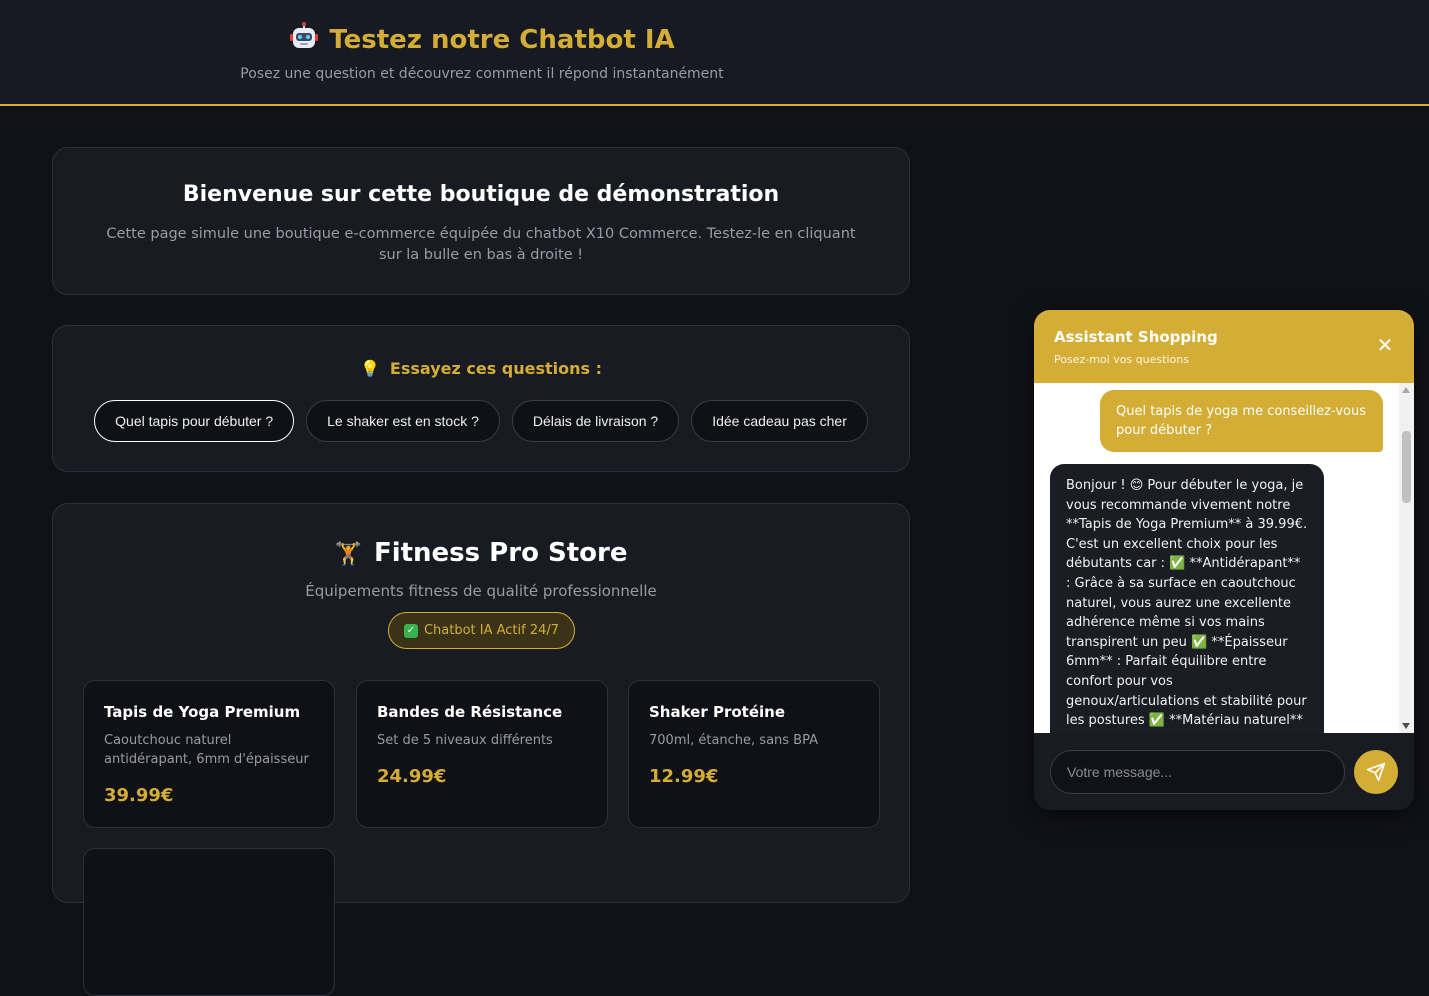 This screenshot has width=1429, height=996. I want to click on product-price: 24.99€, so click(412, 776).